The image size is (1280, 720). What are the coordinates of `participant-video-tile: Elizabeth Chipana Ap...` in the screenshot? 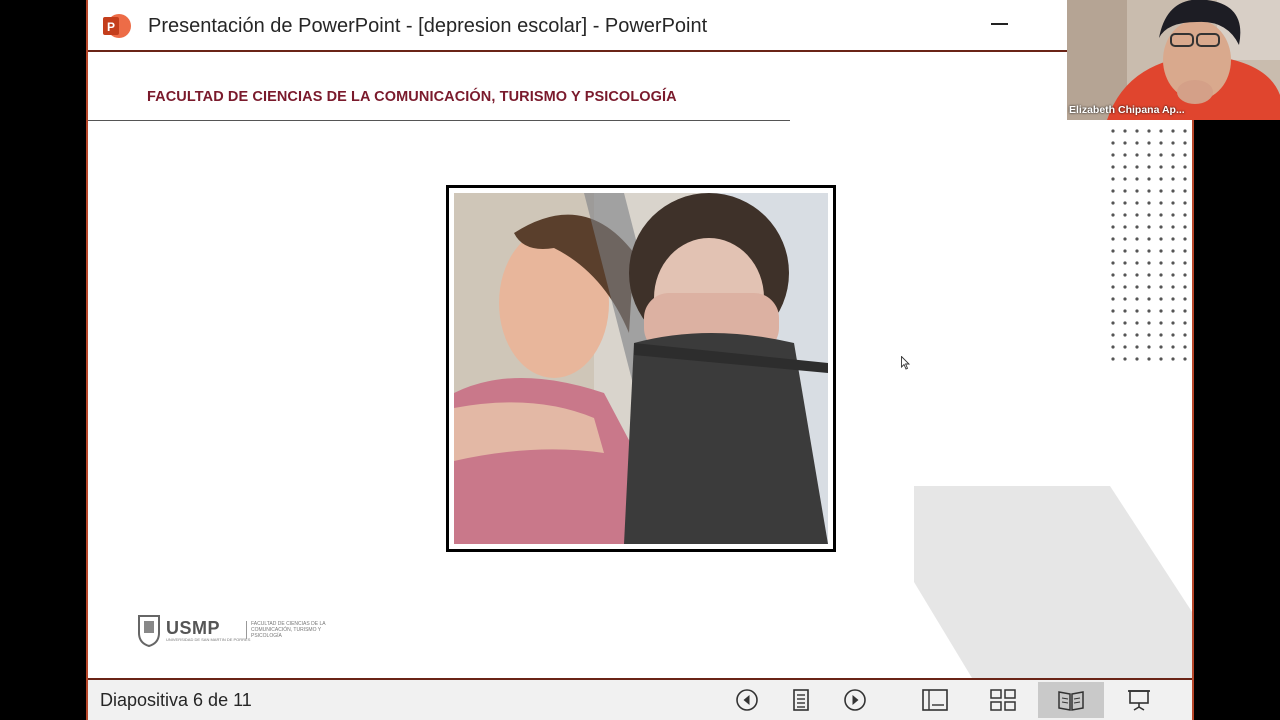 It's located at (1173, 60).